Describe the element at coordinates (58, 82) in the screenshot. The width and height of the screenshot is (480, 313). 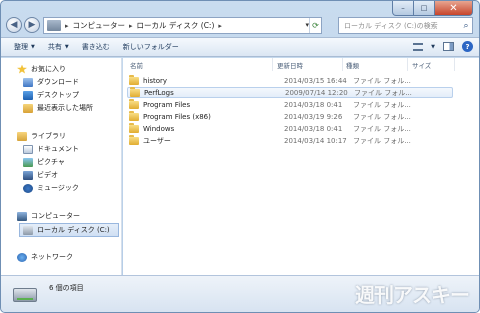
I see `nav-item-label: ダウンロード` at that location.